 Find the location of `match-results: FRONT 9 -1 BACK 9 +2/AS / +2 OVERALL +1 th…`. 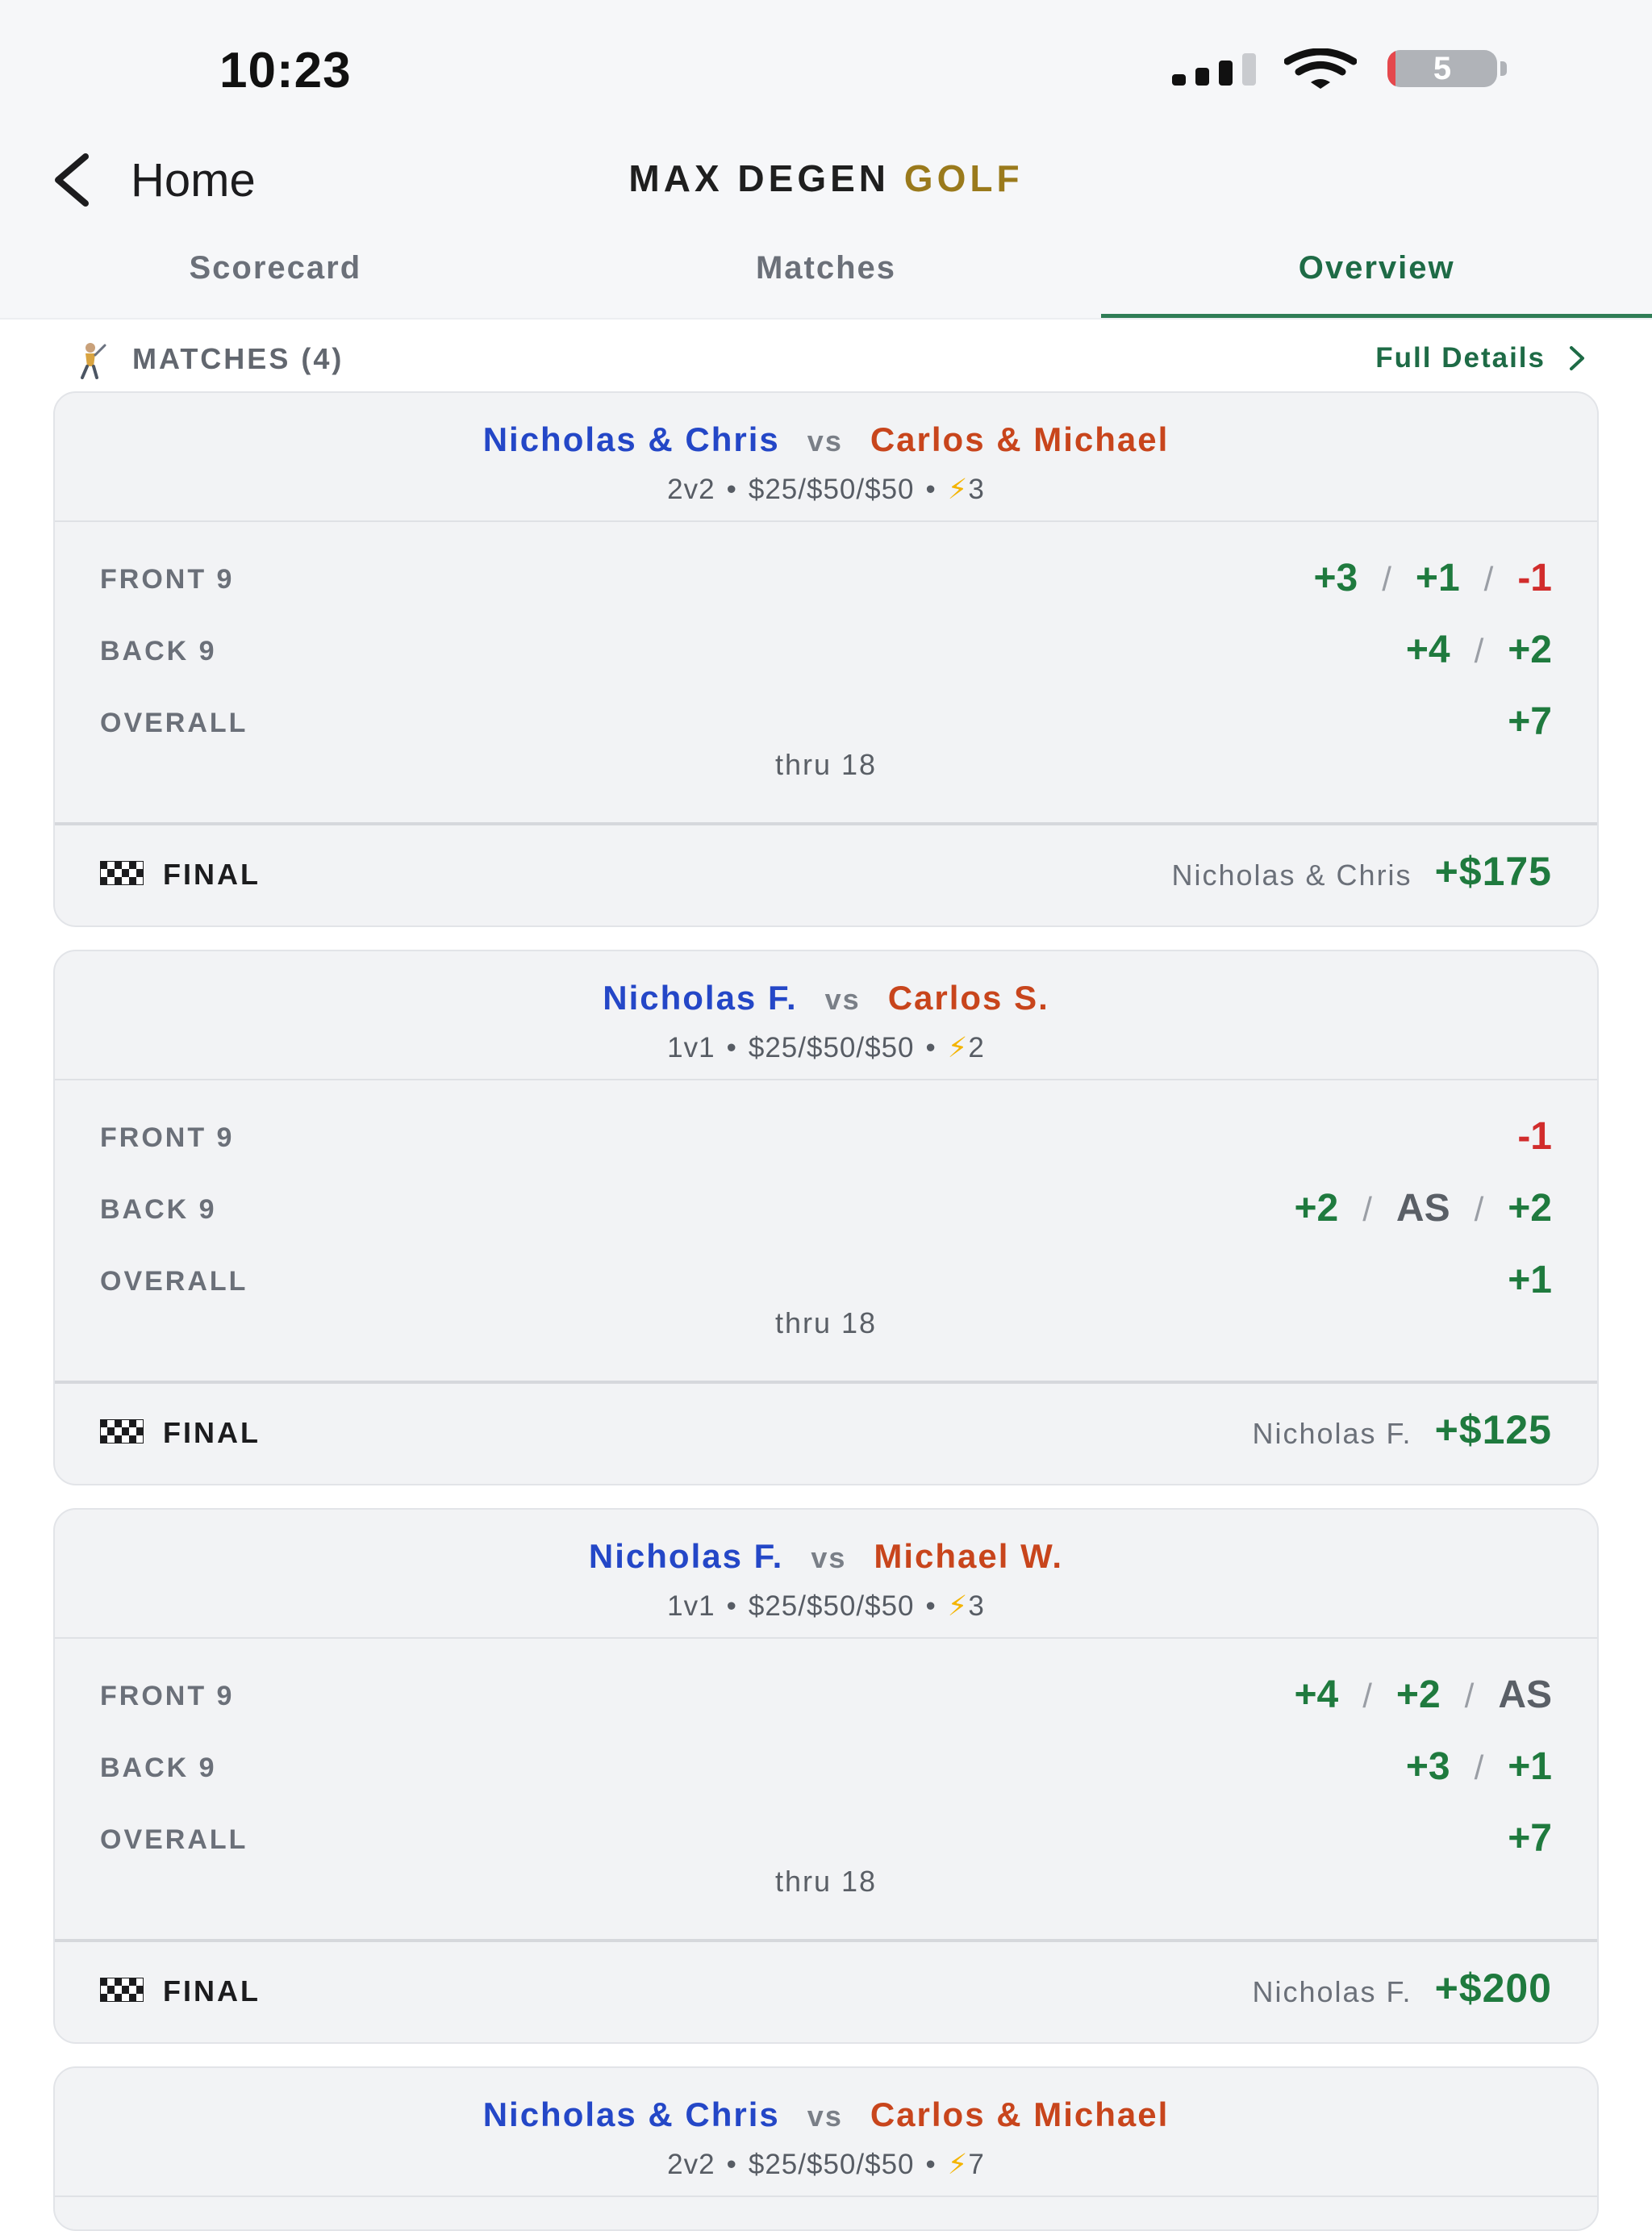

match-results: FRONT 9 -1 BACK 9 +2/AS / +2 OVERALL +1 th… is located at coordinates (826, 1230).